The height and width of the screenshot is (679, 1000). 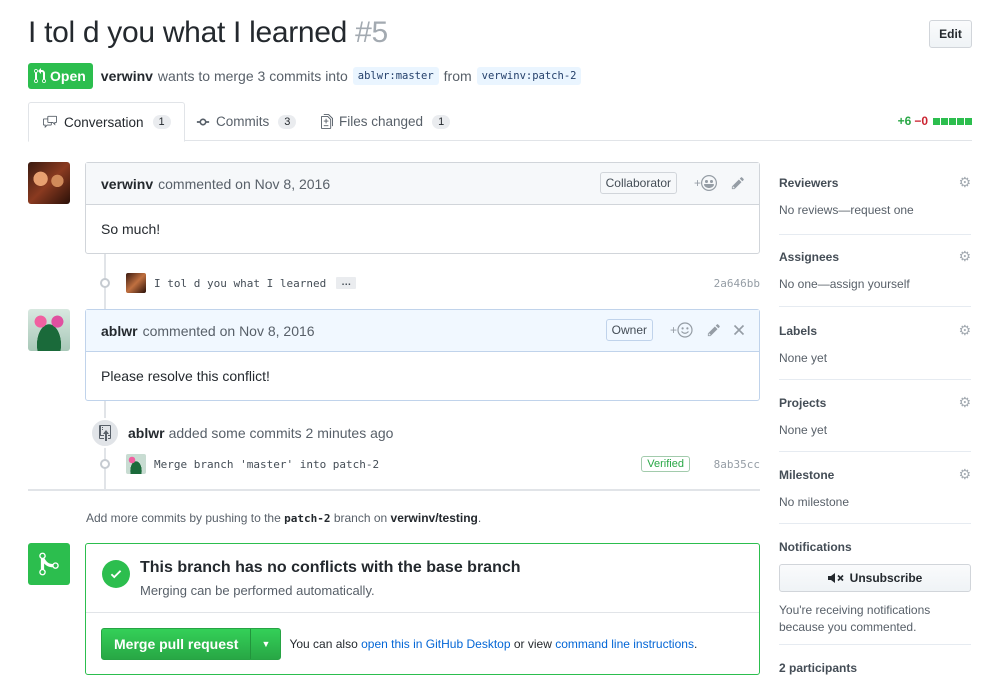 I want to click on unsubscribe-button: Unsubscribe, so click(x=875, y=578).